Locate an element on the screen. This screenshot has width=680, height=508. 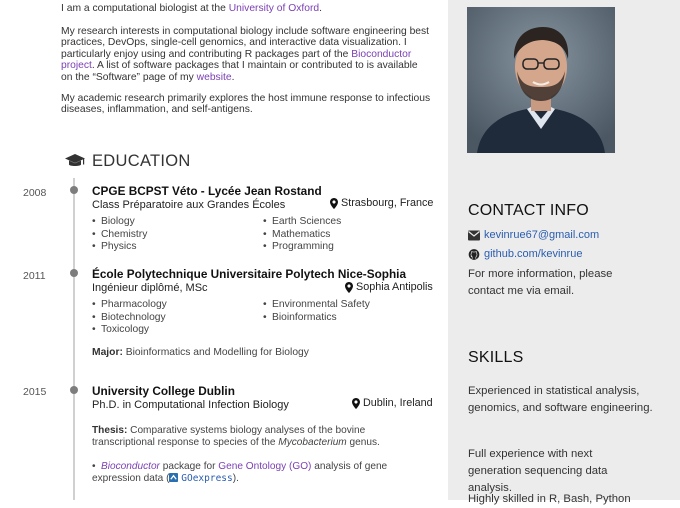
course-item: • Earth Sciences is located at coordinates (302, 221).